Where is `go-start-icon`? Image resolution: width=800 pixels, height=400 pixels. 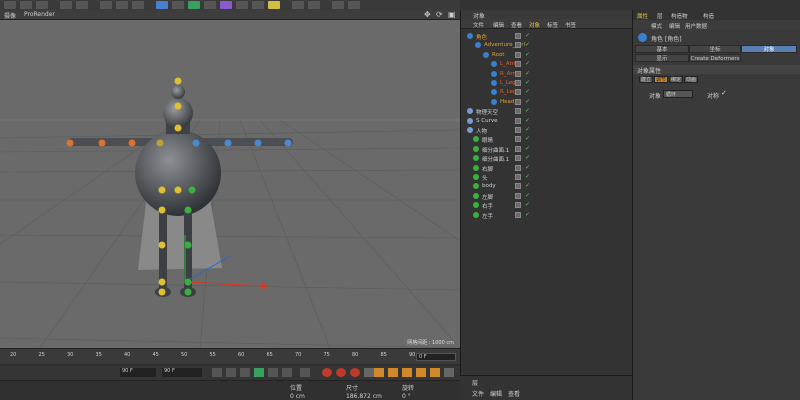
go-start-icon is located at coordinates (217, 372).